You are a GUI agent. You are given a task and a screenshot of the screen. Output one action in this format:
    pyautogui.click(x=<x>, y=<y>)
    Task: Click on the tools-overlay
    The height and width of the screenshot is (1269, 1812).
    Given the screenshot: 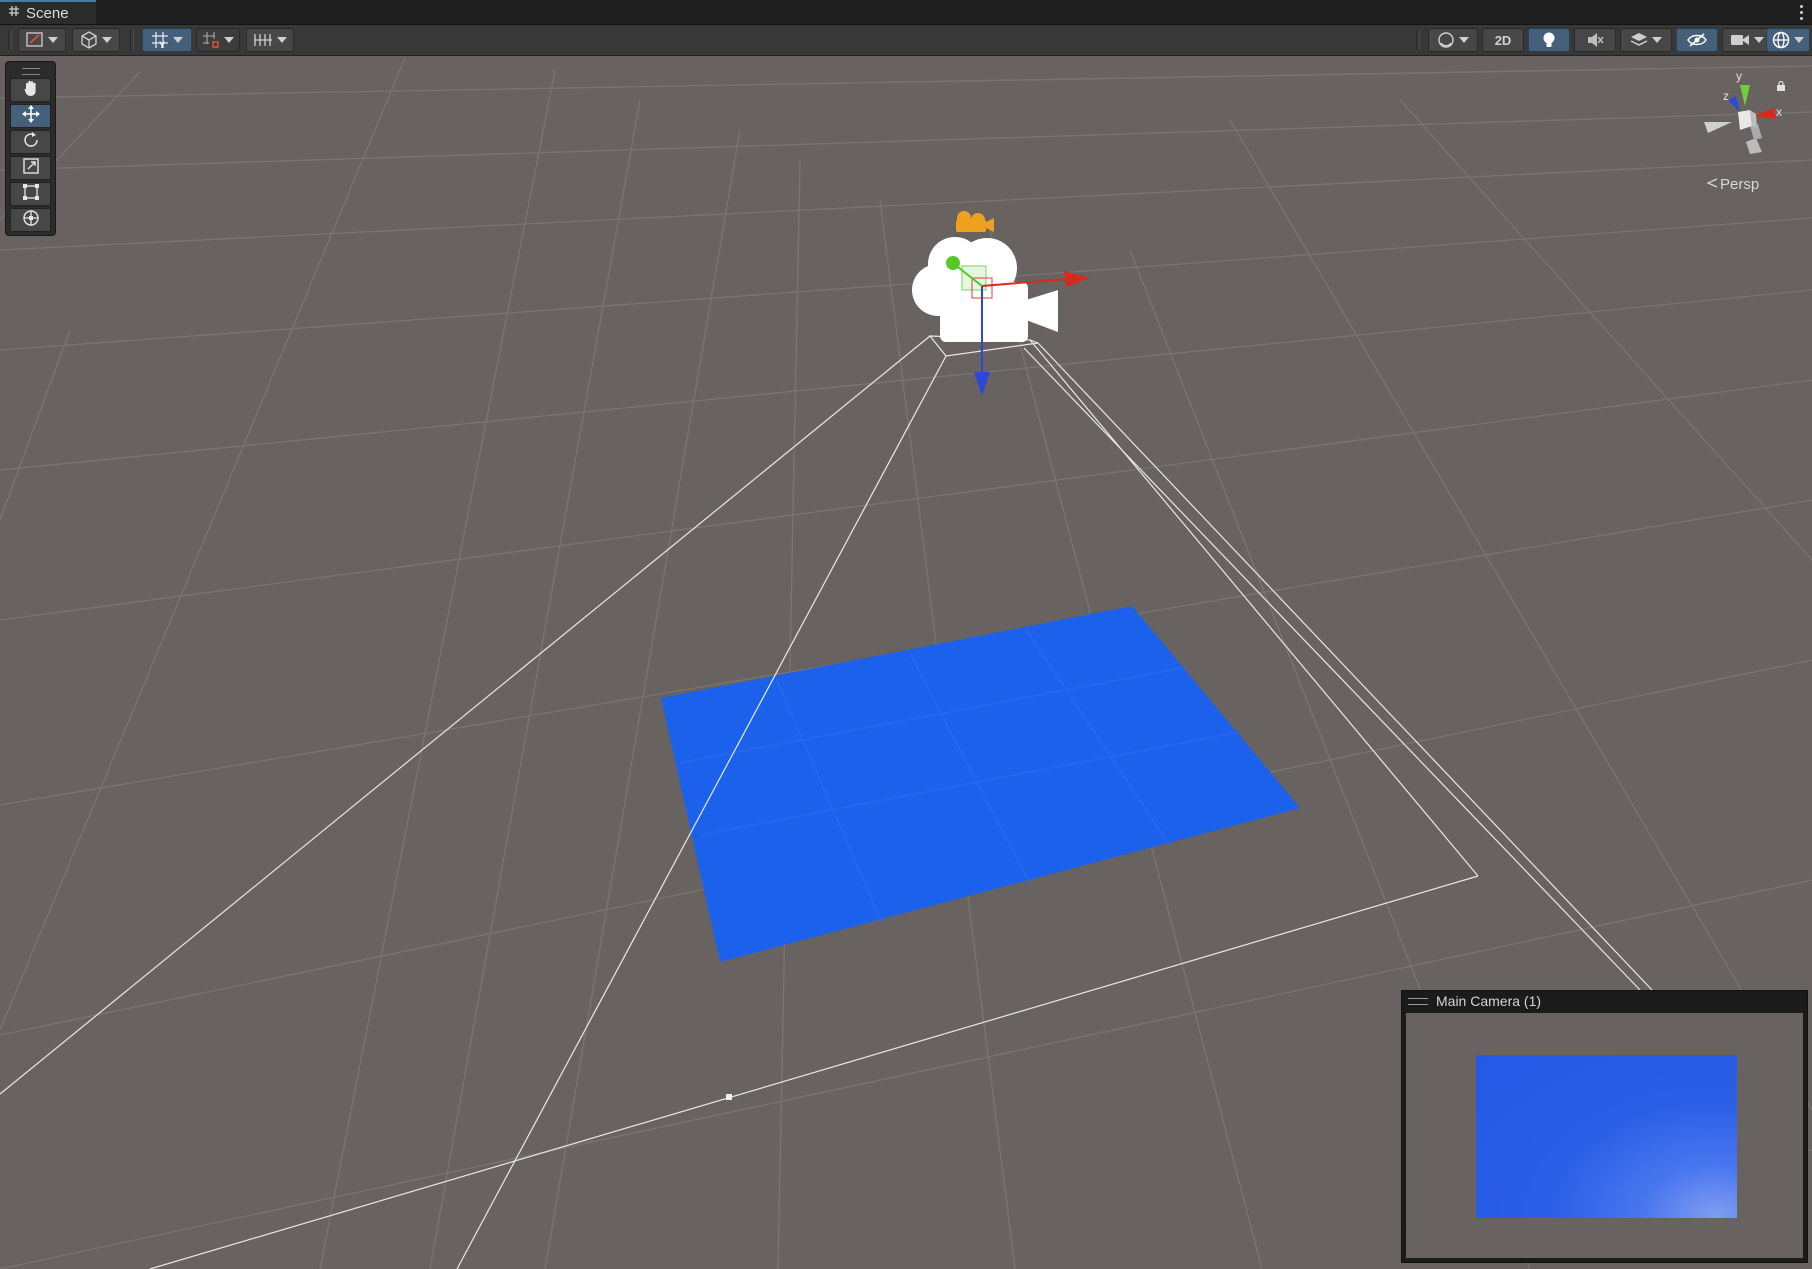 What is the action you would take?
    pyautogui.click(x=30, y=148)
    